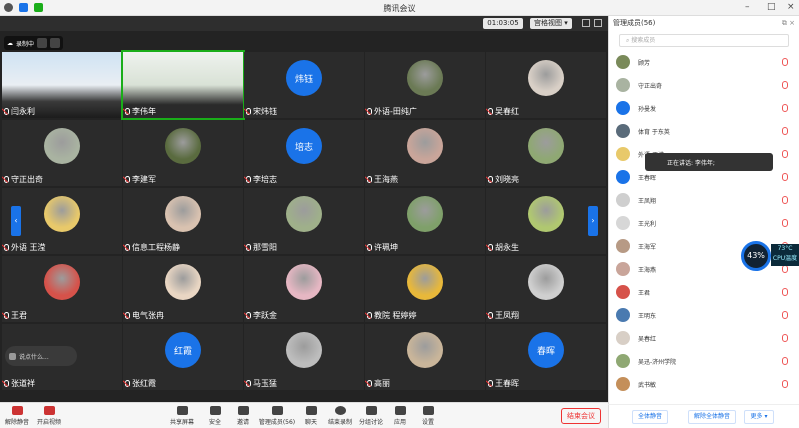 Image resolution: width=799 pixels, height=428 pixels. I want to click on member-row: 王光利, so click(704, 223).